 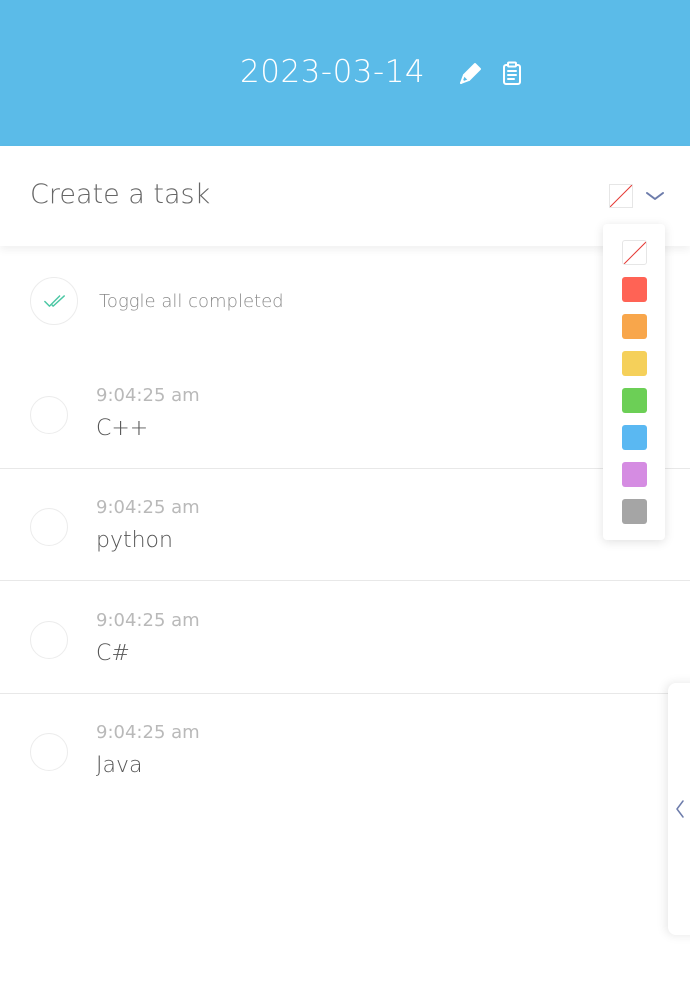 What do you see at coordinates (345, 580) in the screenshot?
I see `divider` at bounding box center [345, 580].